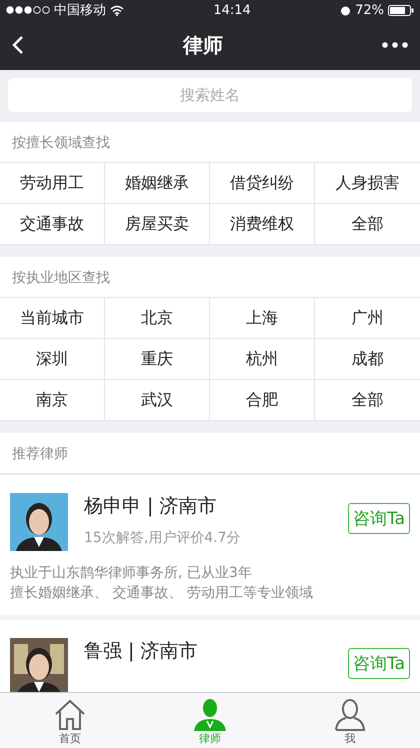 The image size is (420, 748). I want to click on tab-item: 我, so click(350, 720).